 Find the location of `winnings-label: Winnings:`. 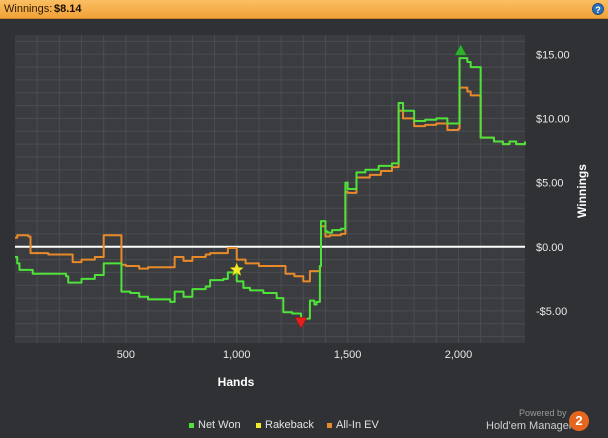

winnings-label: Winnings: is located at coordinates (28, 9).